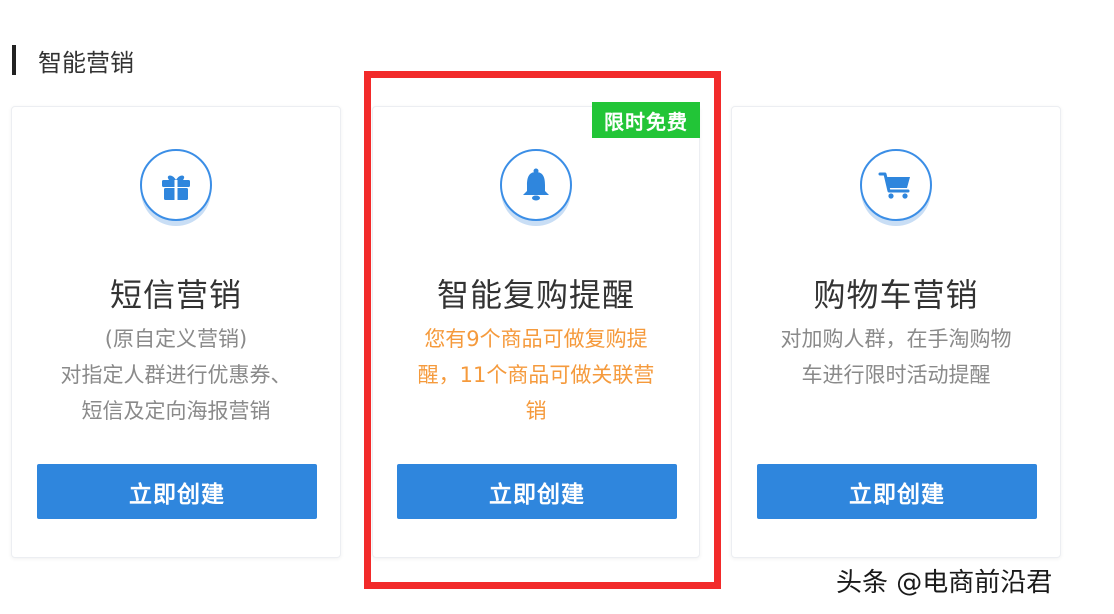 This screenshot has height=614, width=1114. Describe the element at coordinates (175, 295) in the screenshot. I see `card-title: 短信营销` at that location.